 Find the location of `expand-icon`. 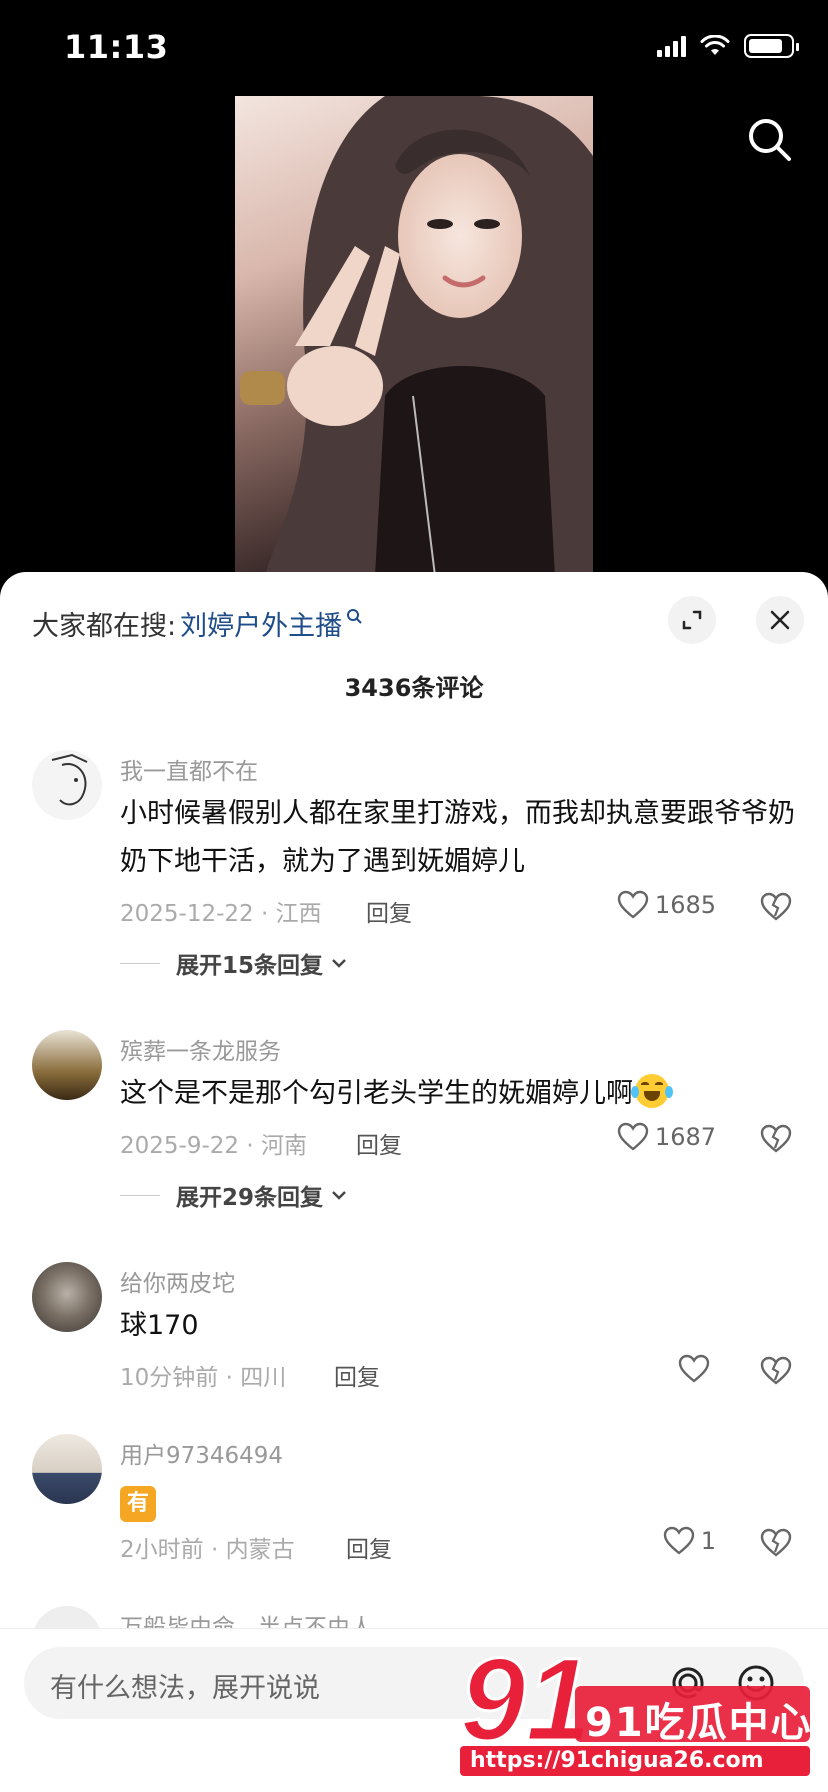

expand-icon is located at coordinates (692, 620).